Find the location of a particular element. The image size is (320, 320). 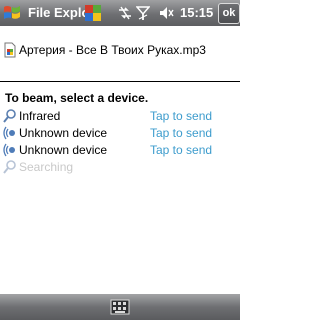

signal-icon is located at coordinates (143, 13).